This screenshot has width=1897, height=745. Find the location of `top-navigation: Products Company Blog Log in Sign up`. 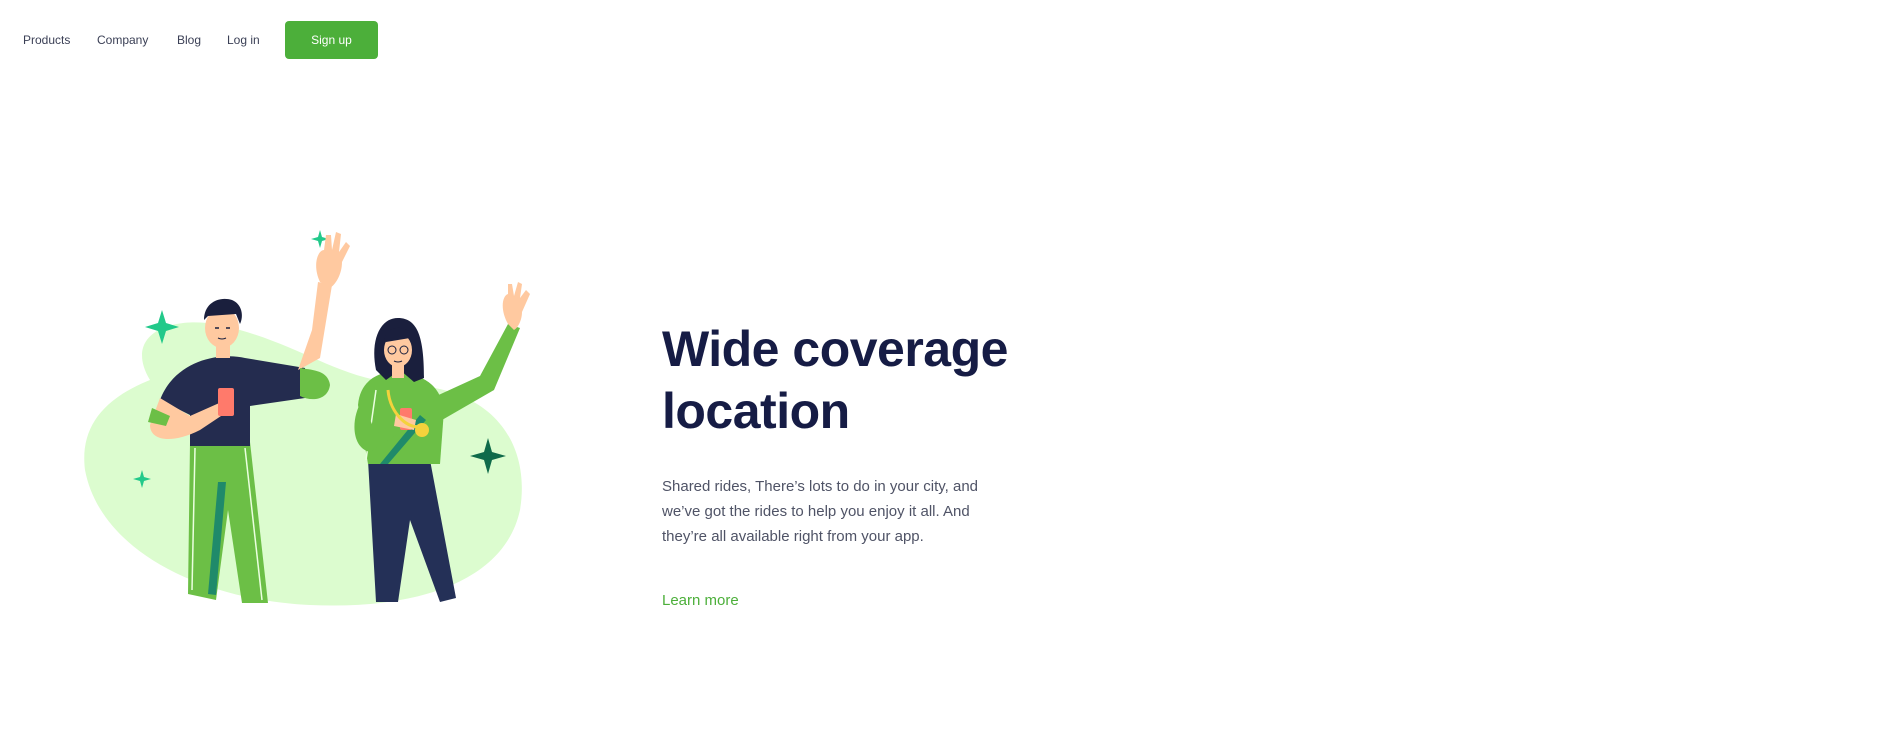

top-navigation: Products Company Blog Log in Sign up is located at coordinates (948, 40).